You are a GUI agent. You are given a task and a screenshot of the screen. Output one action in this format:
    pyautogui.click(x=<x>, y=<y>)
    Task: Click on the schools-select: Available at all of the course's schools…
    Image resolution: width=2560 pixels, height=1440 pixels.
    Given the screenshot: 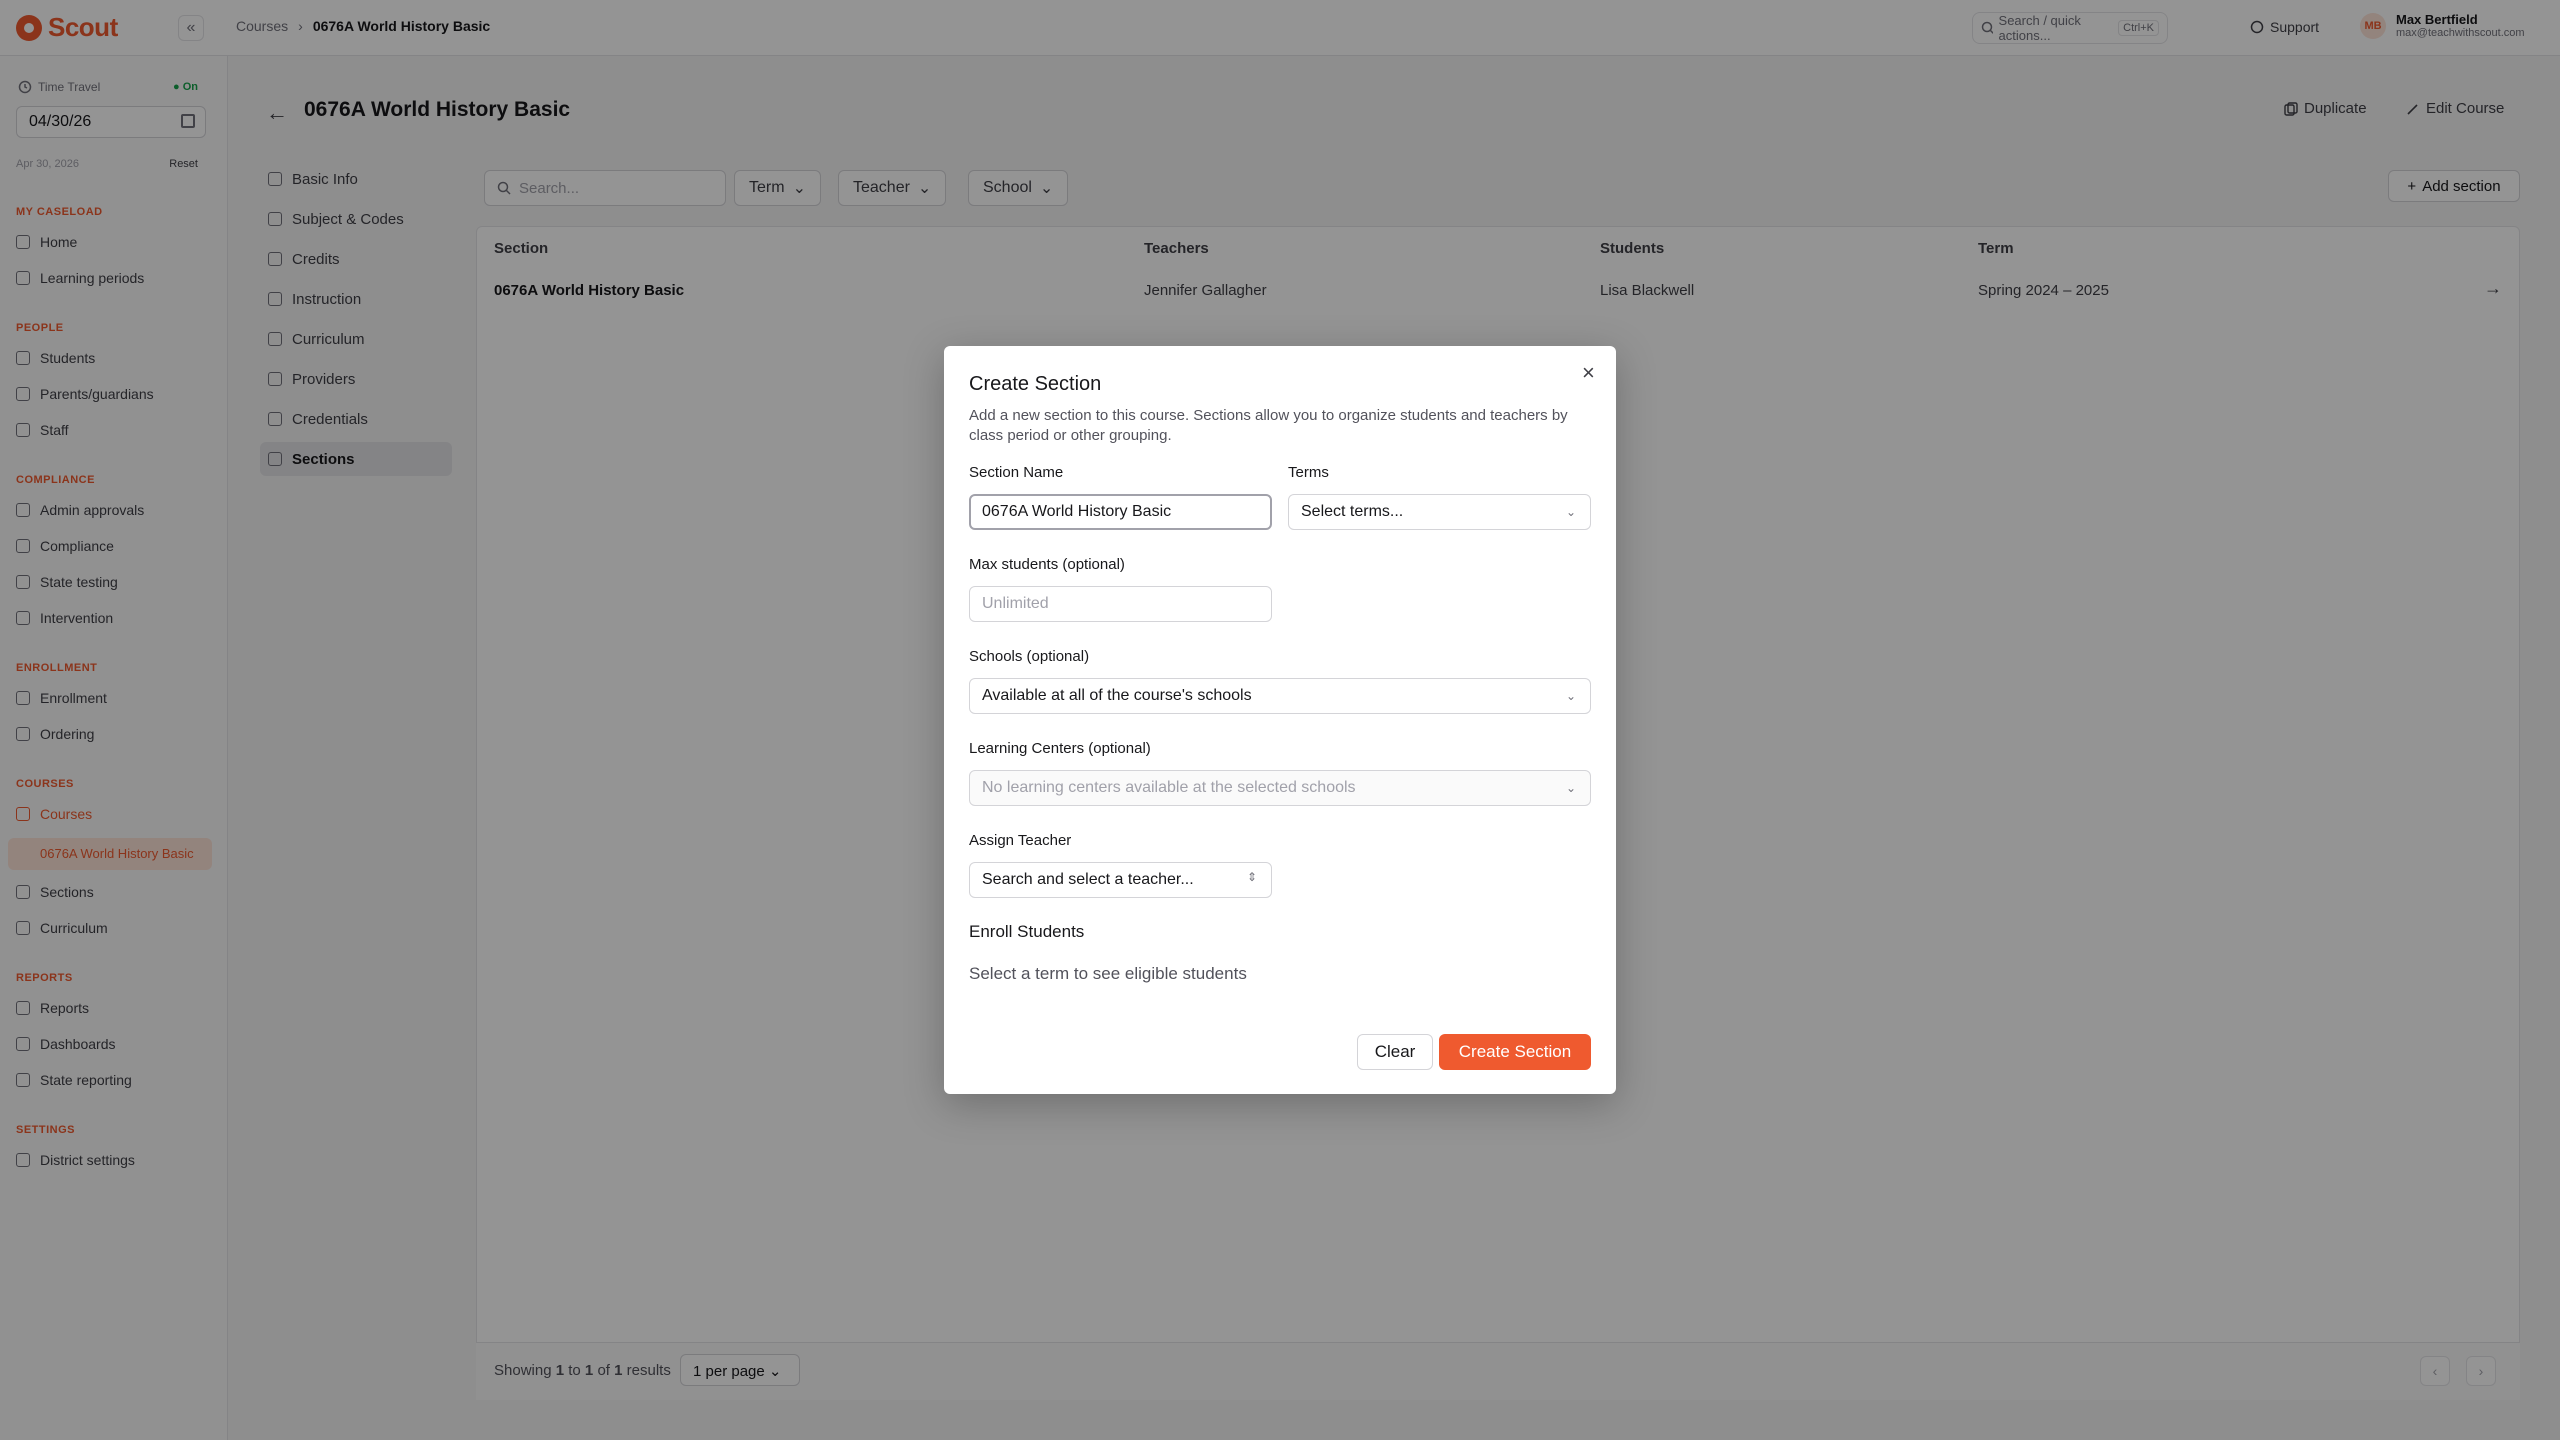 What is the action you would take?
    pyautogui.click(x=1280, y=696)
    